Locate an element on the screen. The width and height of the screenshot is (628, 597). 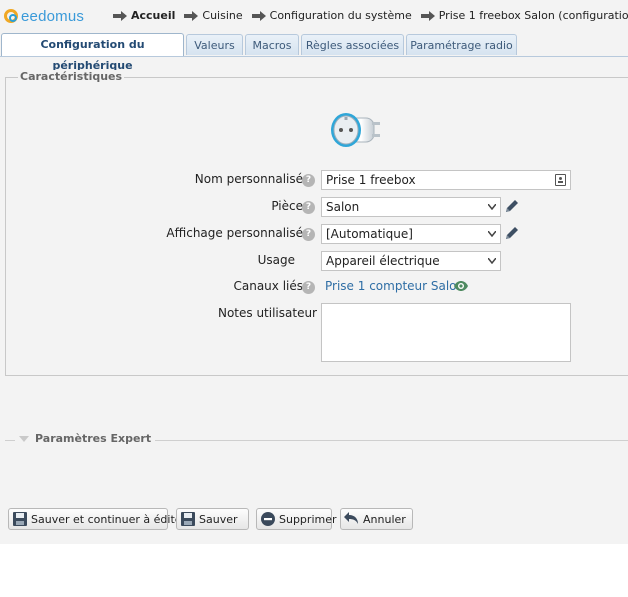
smart-plug-icon is located at coordinates (355, 130).